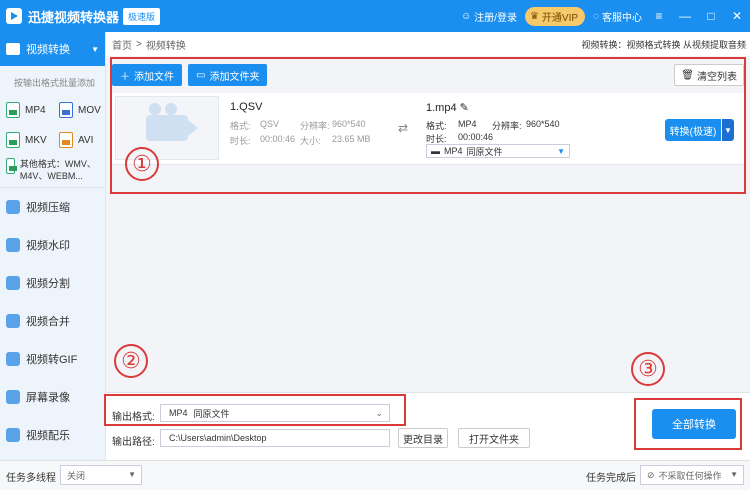 The width and height of the screenshot is (750, 490). What do you see at coordinates (466, 16) in the screenshot?
I see `user-icon: ☺` at bounding box center [466, 16].